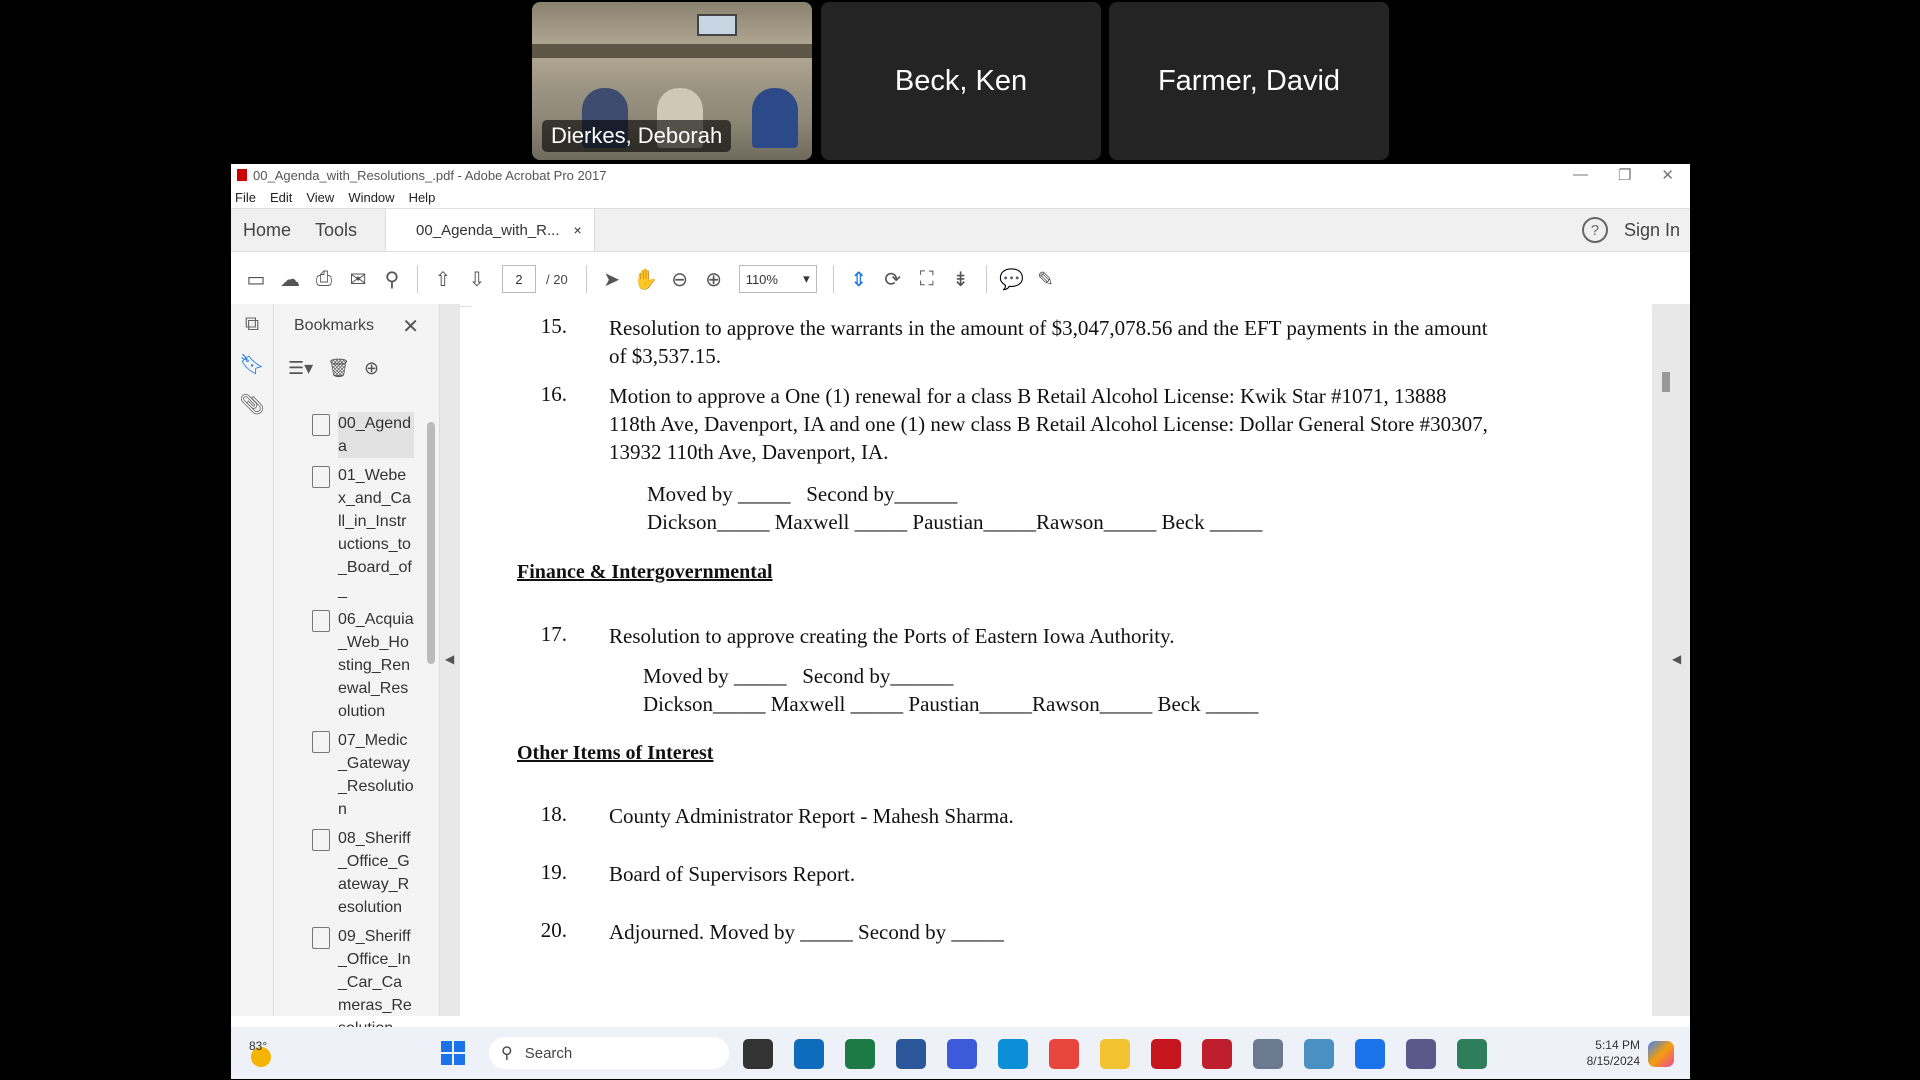 The image size is (1920, 1080). What do you see at coordinates (714, 279) in the screenshot?
I see `zoom-in-icon: ⊕` at bounding box center [714, 279].